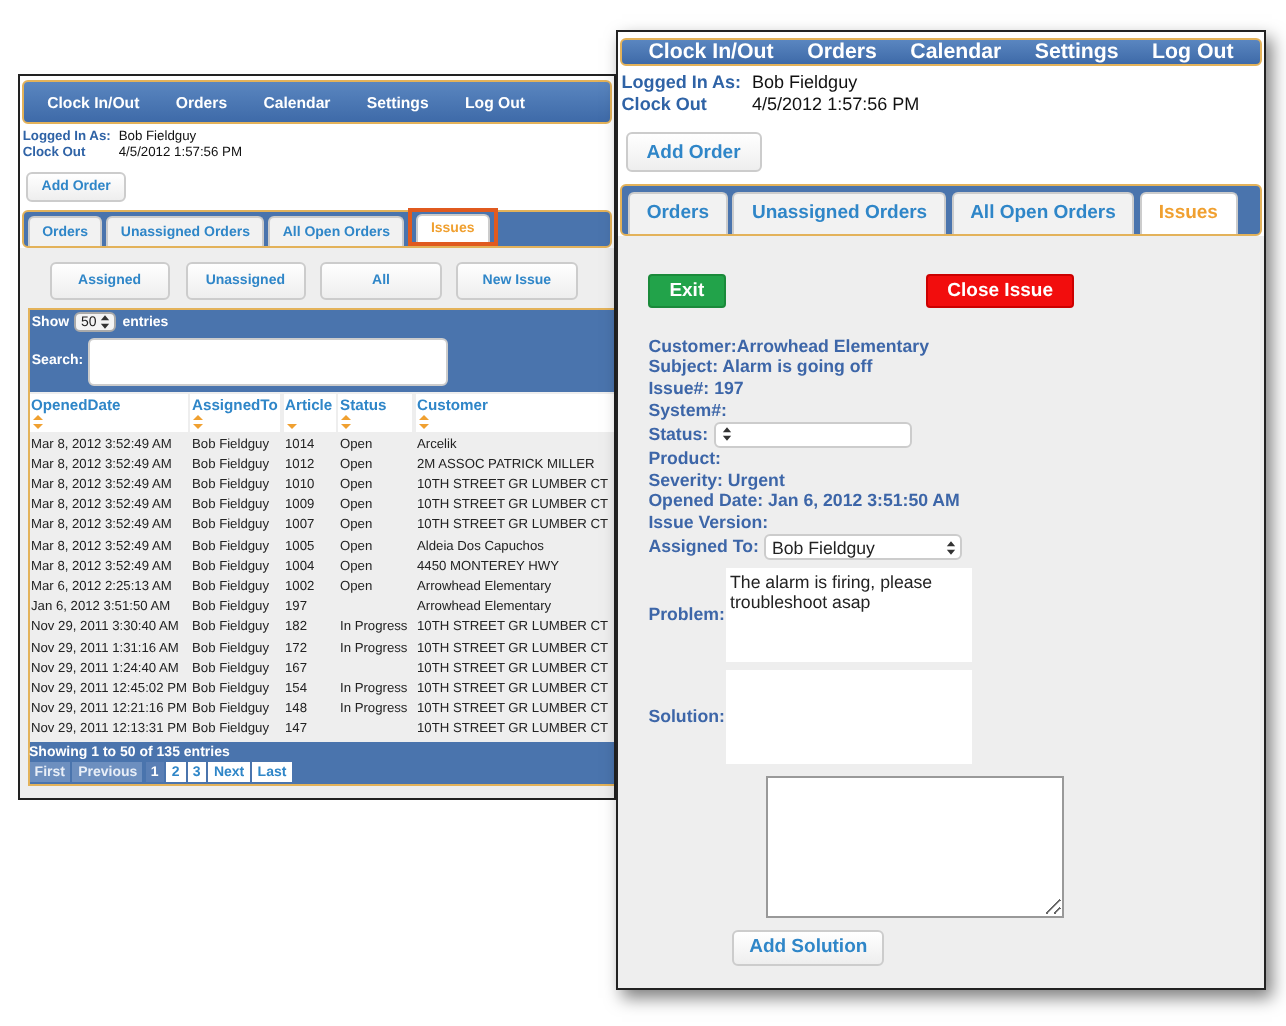 This screenshot has height=1026, width=1286. Describe the element at coordinates (678, 434) in the screenshot. I see `field-label: Status:` at that location.